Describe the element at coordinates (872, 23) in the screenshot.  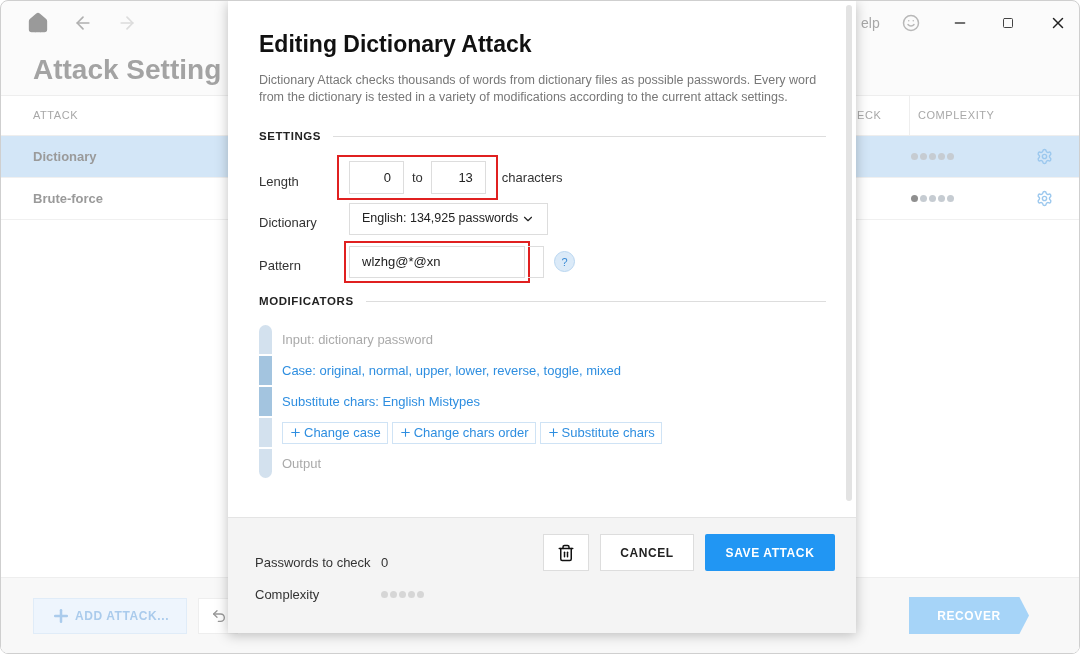
I see `help-menu: elp` at that location.